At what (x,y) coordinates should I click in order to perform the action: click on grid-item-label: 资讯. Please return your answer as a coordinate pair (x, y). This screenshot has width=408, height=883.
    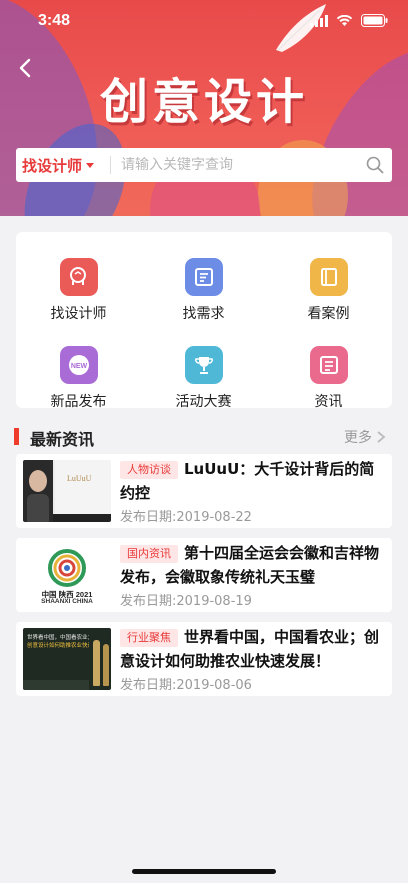
    Looking at the image, I should click on (328, 402).